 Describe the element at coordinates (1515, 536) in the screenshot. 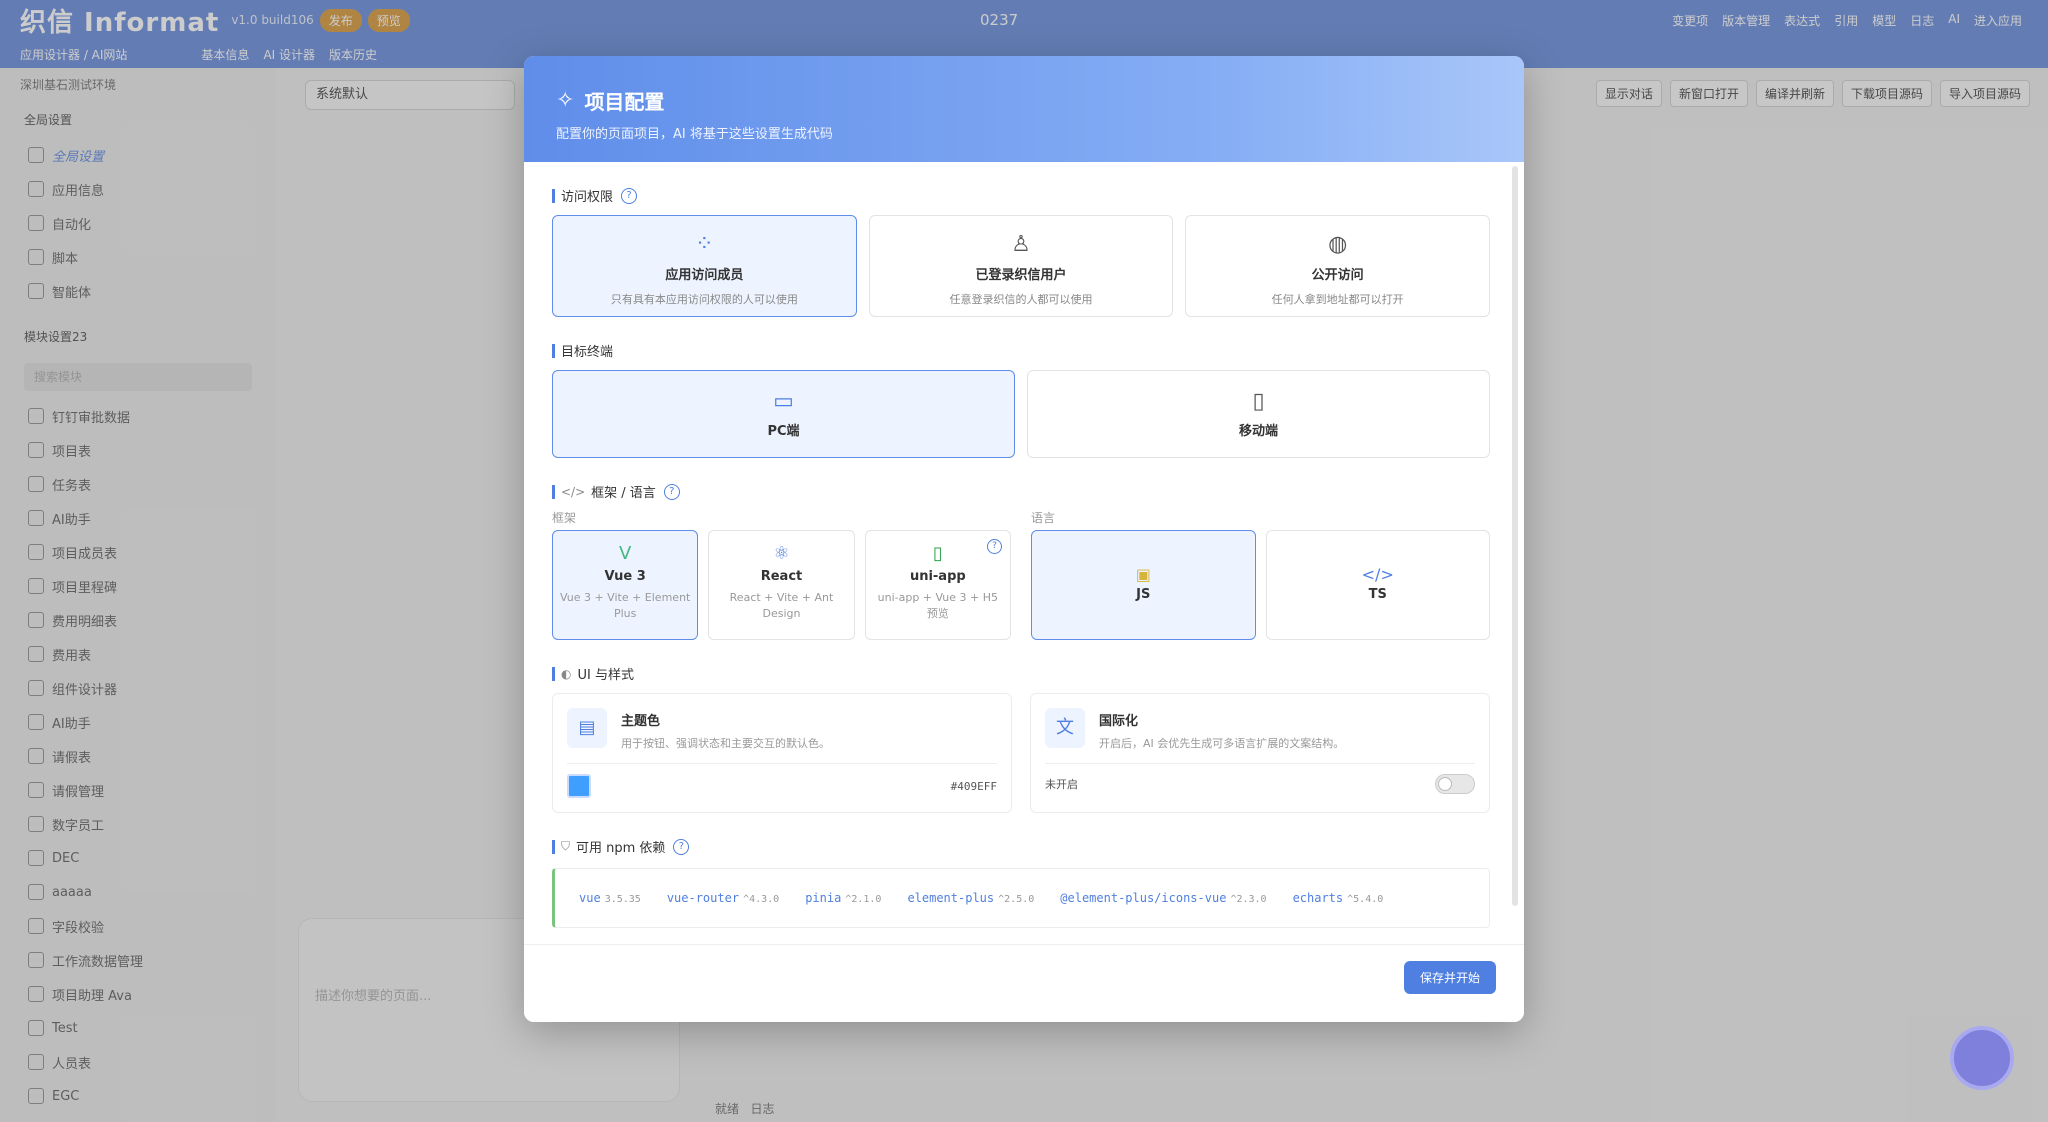

I see `modal-scrollbar` at that location.